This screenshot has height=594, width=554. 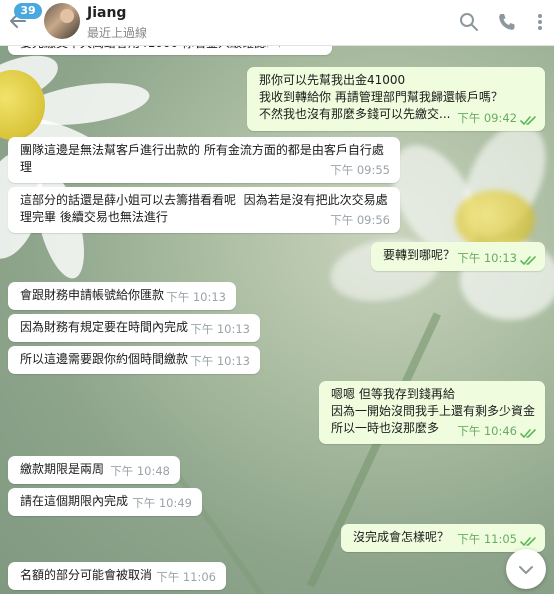 I want to click on message-time: 下午 11:05, so click(x=487, y=539).